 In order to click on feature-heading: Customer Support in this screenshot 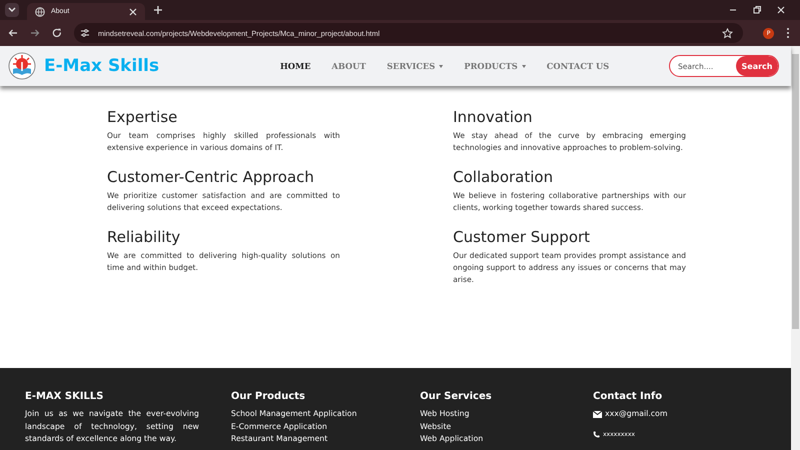, I will do `click(522, 237)`.